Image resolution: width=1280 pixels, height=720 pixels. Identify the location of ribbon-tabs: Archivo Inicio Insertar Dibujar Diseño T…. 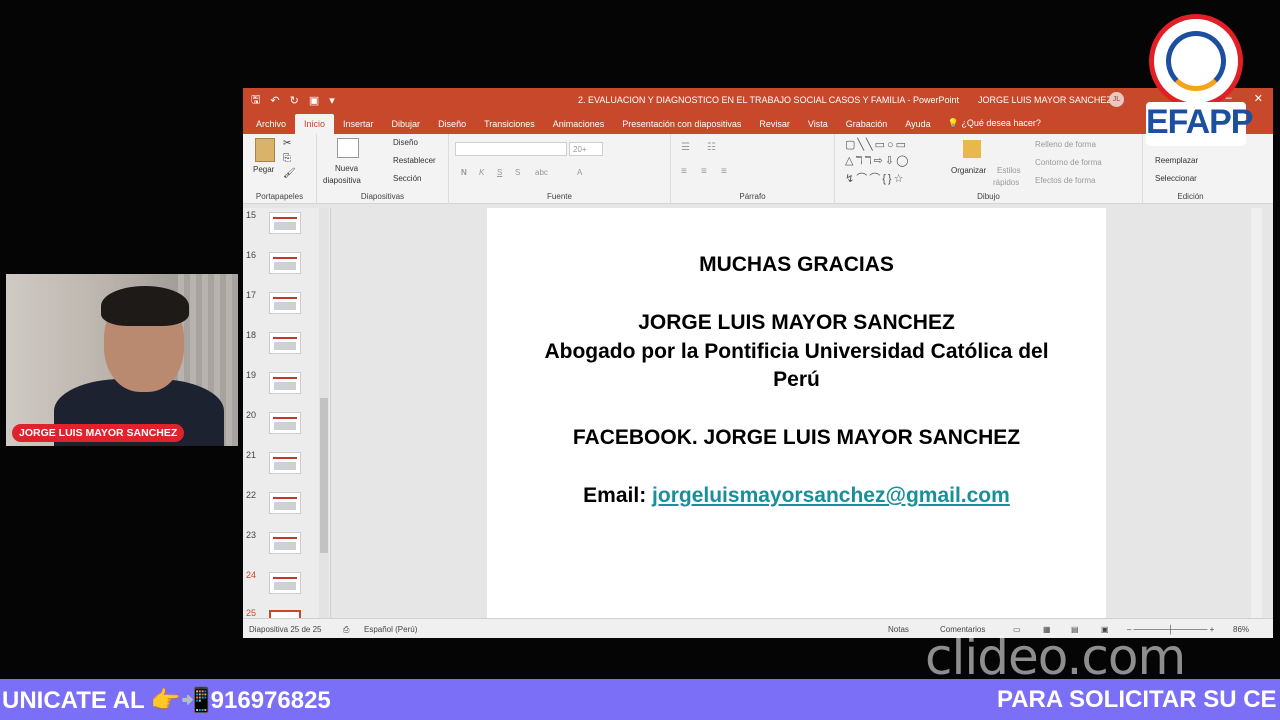
(758, 123).